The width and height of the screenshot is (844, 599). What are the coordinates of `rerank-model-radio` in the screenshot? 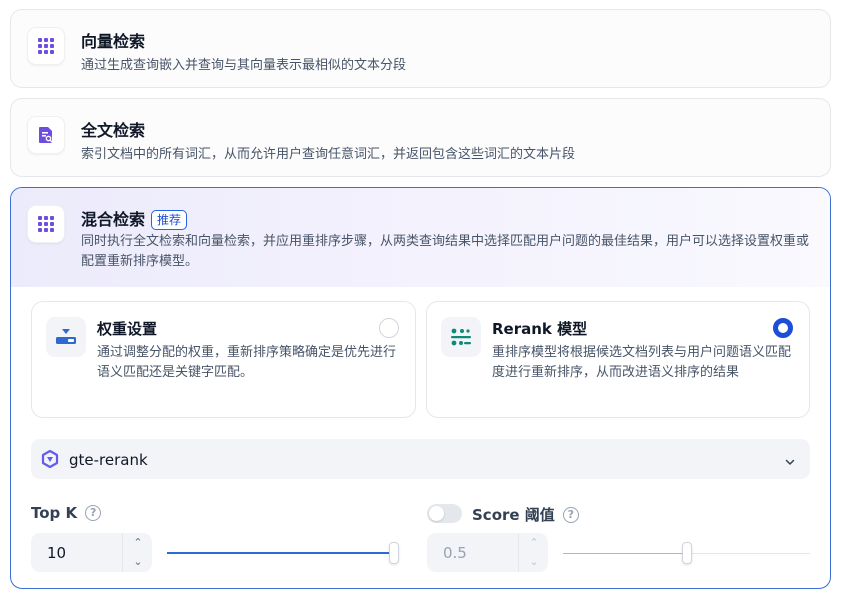 It's located at (783, 328).